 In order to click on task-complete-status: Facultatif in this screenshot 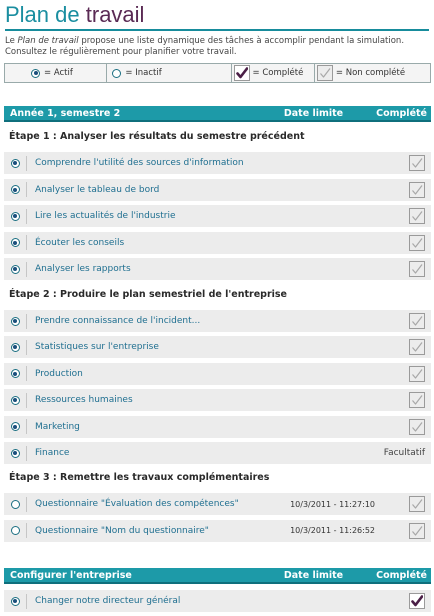, I will do `click(403, 453)`.